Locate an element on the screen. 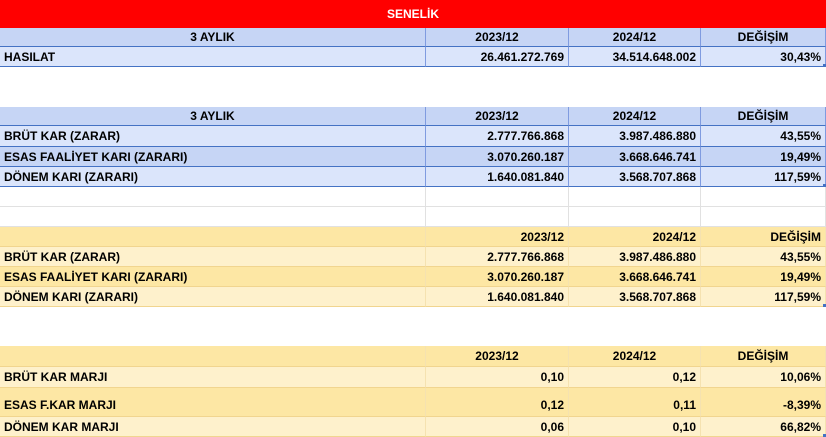 This screenshot has width=826, height=437. table2-header-2023: 2023/12 is located at coordinates (497, 116).